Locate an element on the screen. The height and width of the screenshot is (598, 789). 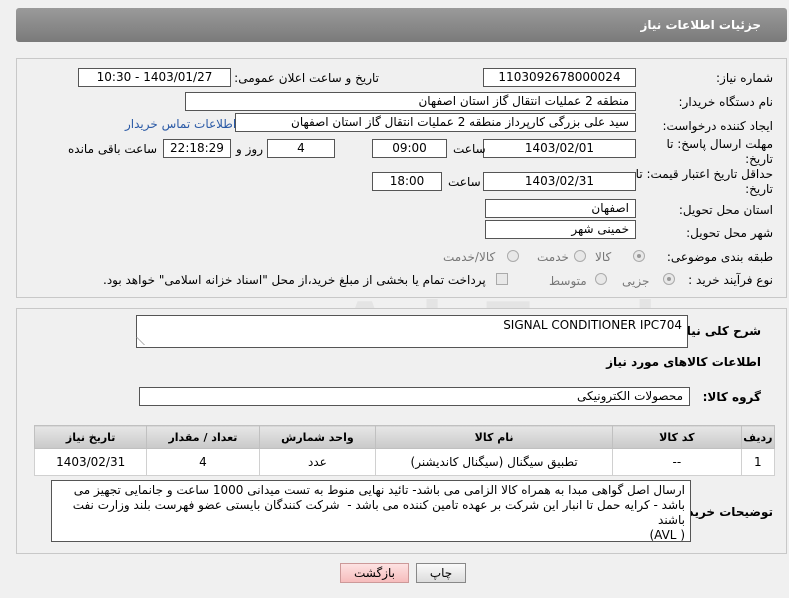
price-time-label: ساعت is located at coordinates (464, 182).